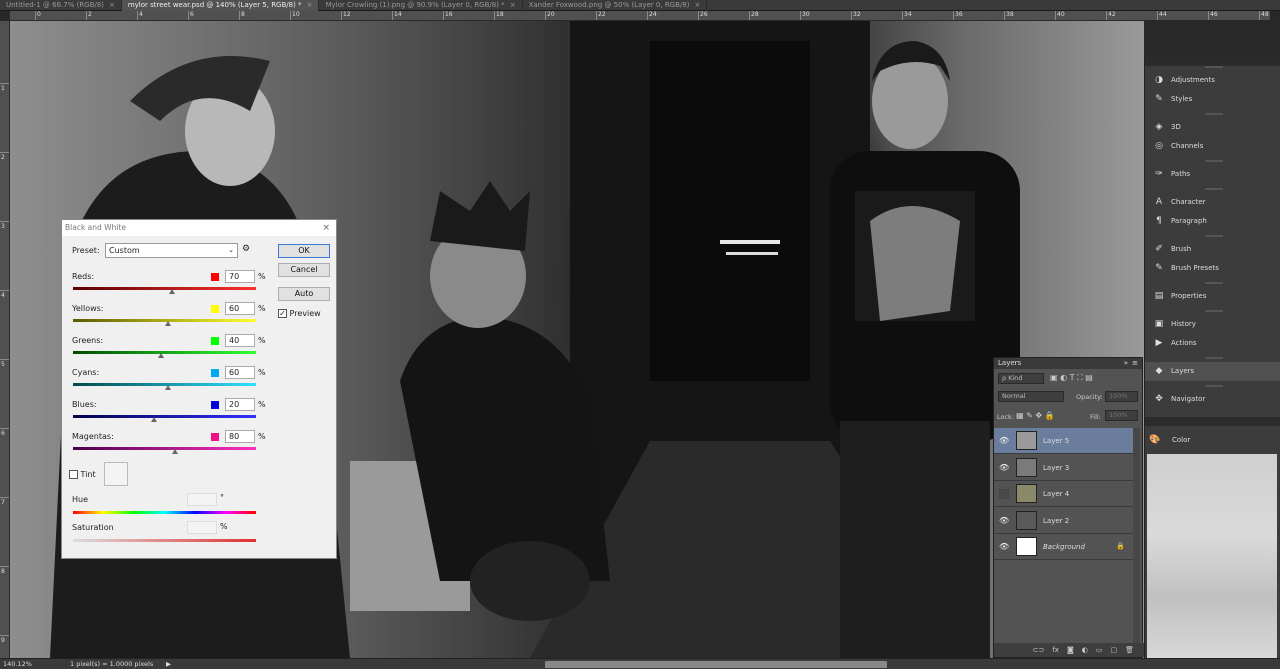  I want to click on dock-item-adjustments: ◑ Adjustments, so click(1212, 80).